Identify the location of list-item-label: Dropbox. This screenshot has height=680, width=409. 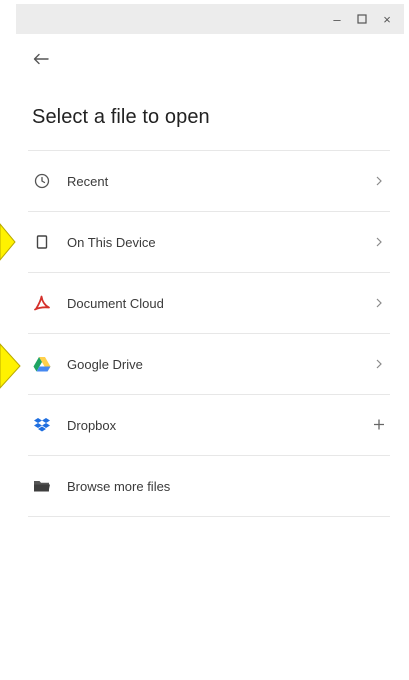
(92, 425).